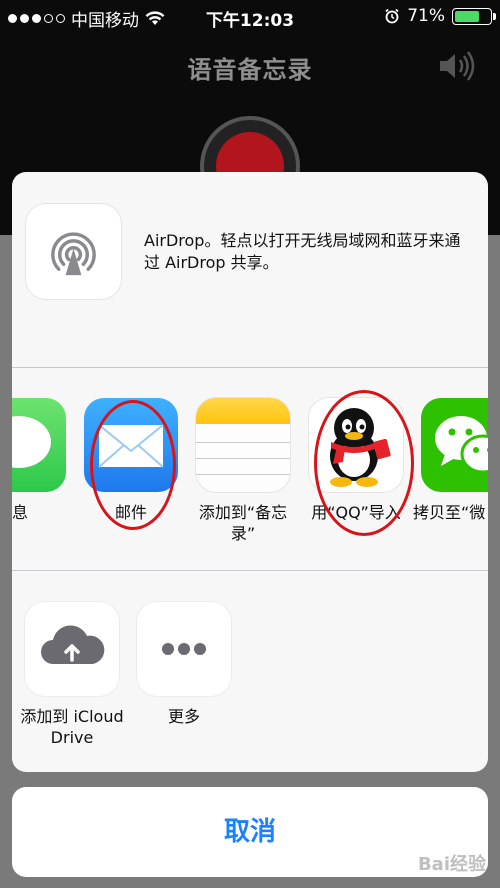 Image resolution: width=500 pixels, height=888 pixels. I want to click on speaker-icon, so click(456, 66).